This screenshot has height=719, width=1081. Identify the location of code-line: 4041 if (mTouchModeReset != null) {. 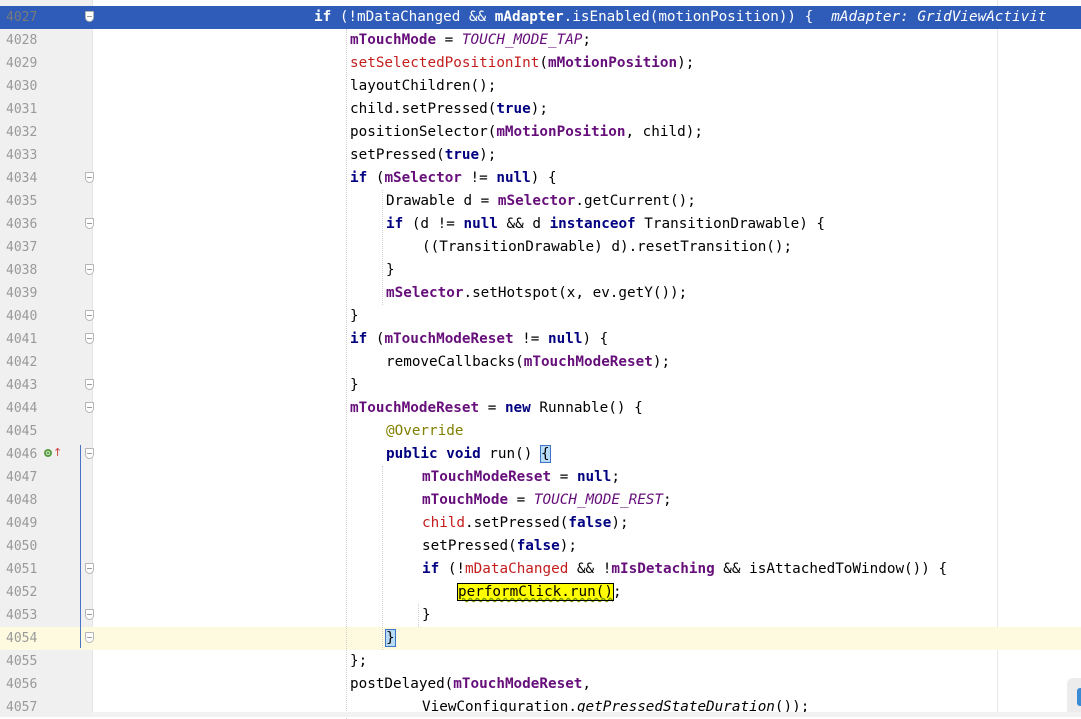
(540, 339).